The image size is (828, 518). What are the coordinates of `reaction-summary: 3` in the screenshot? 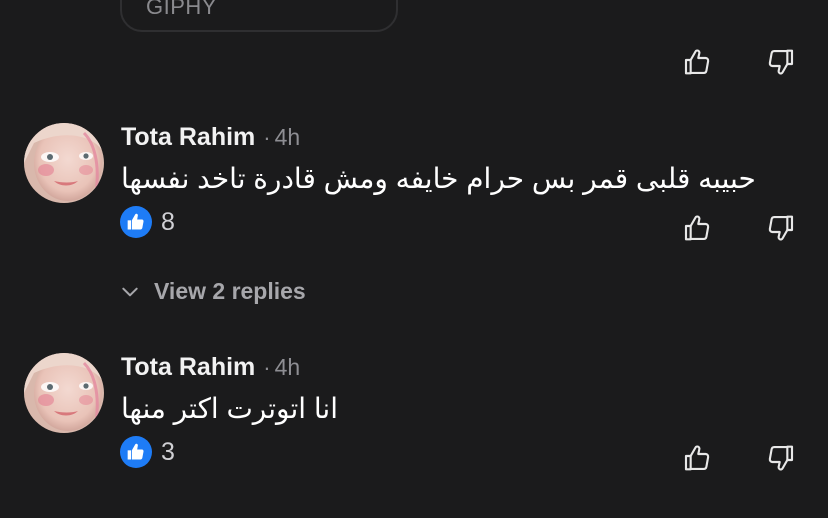 It's located at (147, 452).